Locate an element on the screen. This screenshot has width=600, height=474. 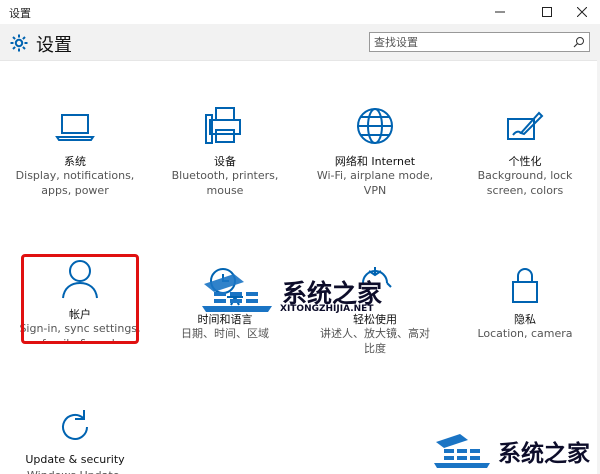
tile-desc-line: Location, camera is located at coordinates (525, 333).